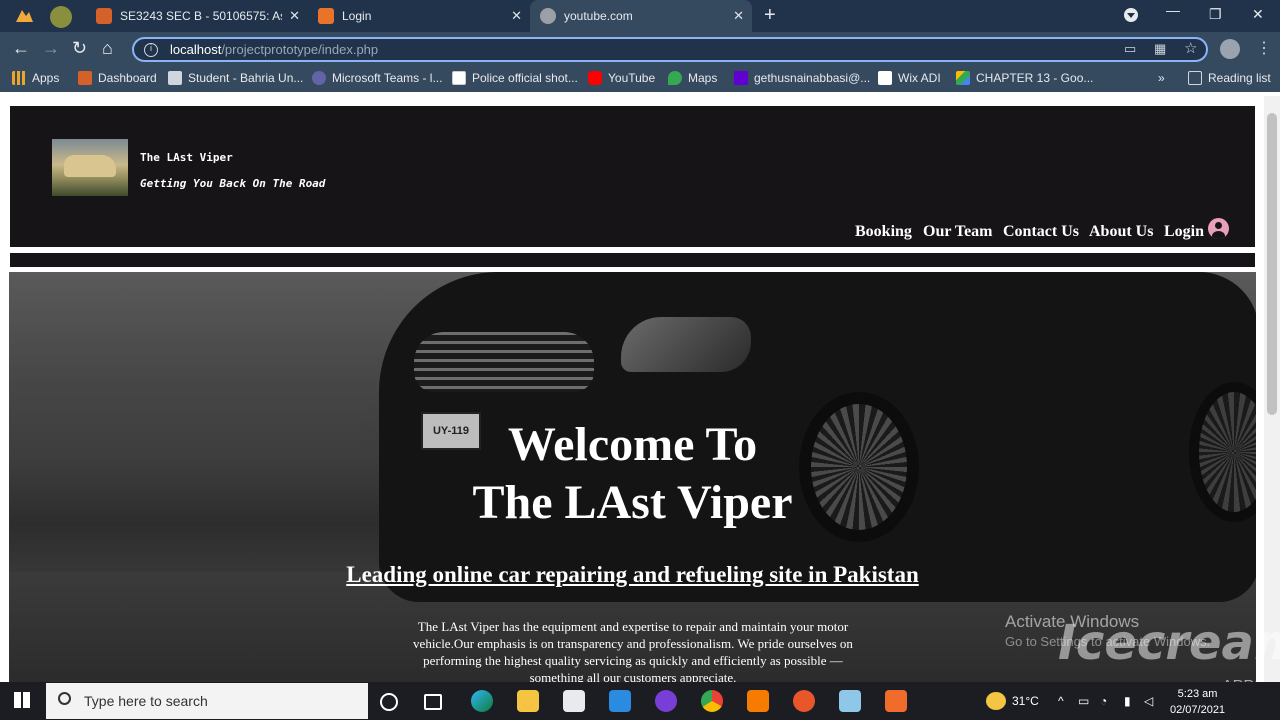 The width and height of the screenshot is (1280, 720). Describe the element at coordinates (151, 49) in the screenshot. I see `site-info-icon: i` at that location.